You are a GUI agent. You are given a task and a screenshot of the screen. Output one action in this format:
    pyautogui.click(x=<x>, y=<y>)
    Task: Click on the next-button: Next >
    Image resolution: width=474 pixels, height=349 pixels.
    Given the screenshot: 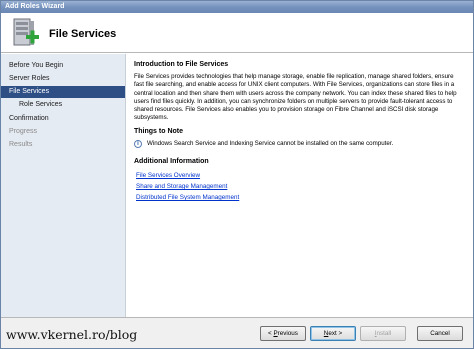 What is the action you would take?
    pyautogui.click(x=333, y=333)
    